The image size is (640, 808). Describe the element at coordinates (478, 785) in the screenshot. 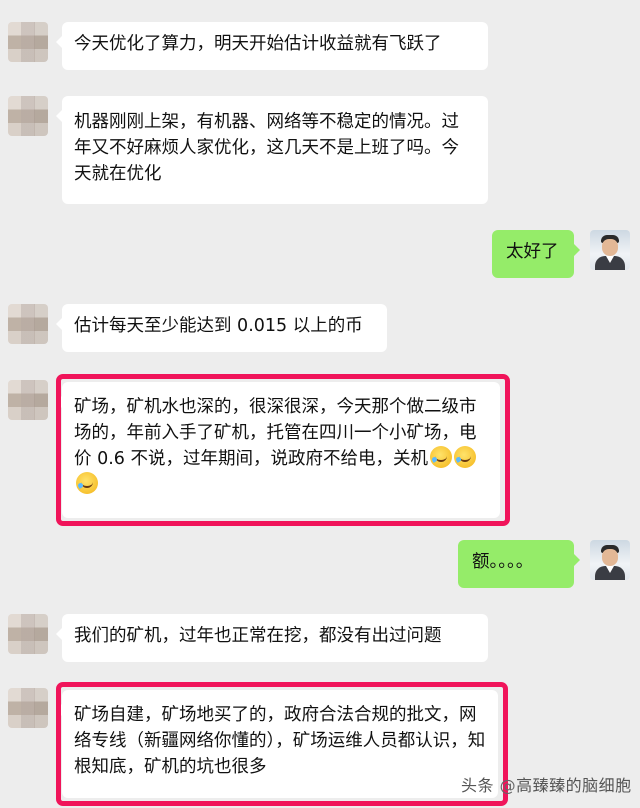

I see `watermark-prefix: 头条` at that location.